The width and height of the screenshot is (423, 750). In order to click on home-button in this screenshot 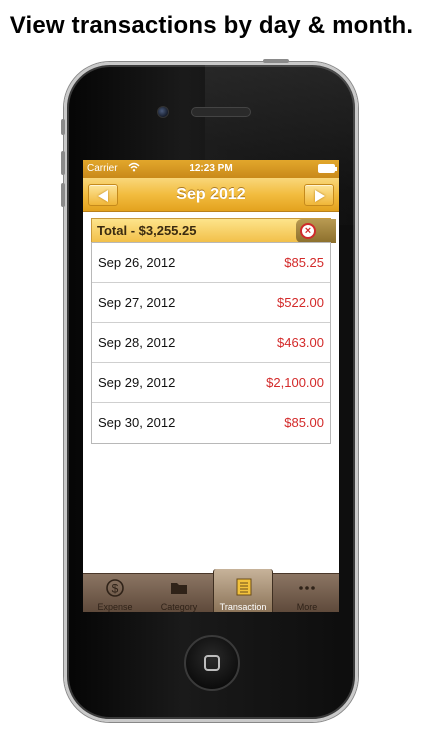, I will do `click(212, 663)`.